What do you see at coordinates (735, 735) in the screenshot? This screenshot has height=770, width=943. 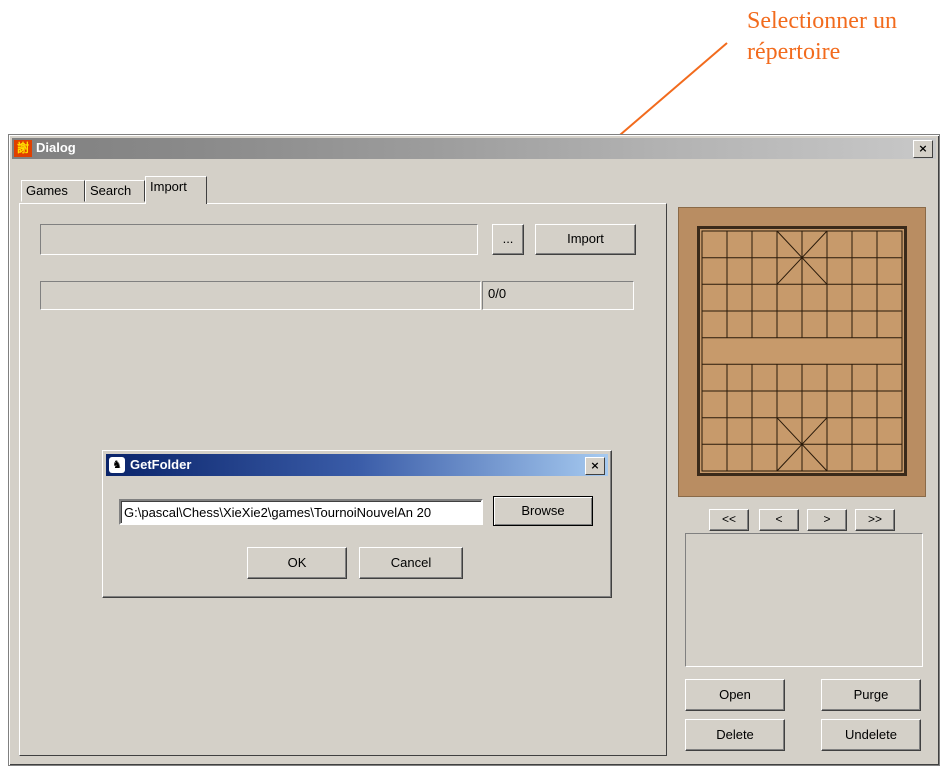 I see `delete-button: Delete` at bounding box center [735, 735].